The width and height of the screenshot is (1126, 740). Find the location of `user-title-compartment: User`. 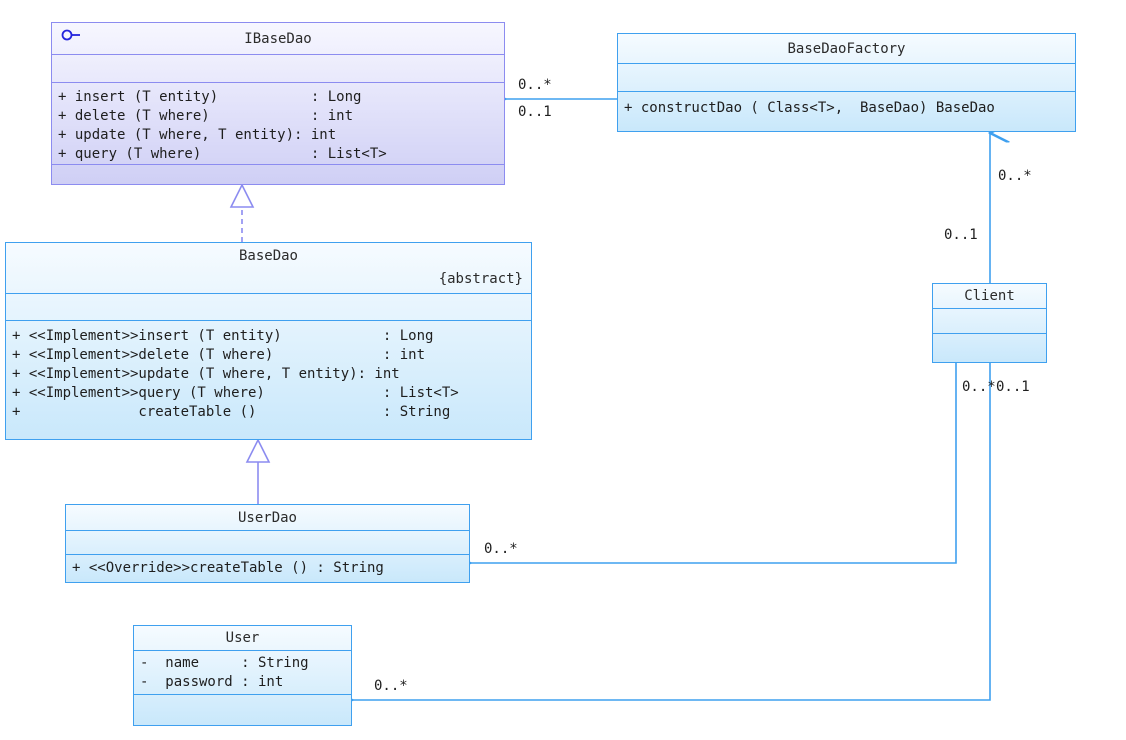

user-title-compartment: User is located at coordinates (242, 638).